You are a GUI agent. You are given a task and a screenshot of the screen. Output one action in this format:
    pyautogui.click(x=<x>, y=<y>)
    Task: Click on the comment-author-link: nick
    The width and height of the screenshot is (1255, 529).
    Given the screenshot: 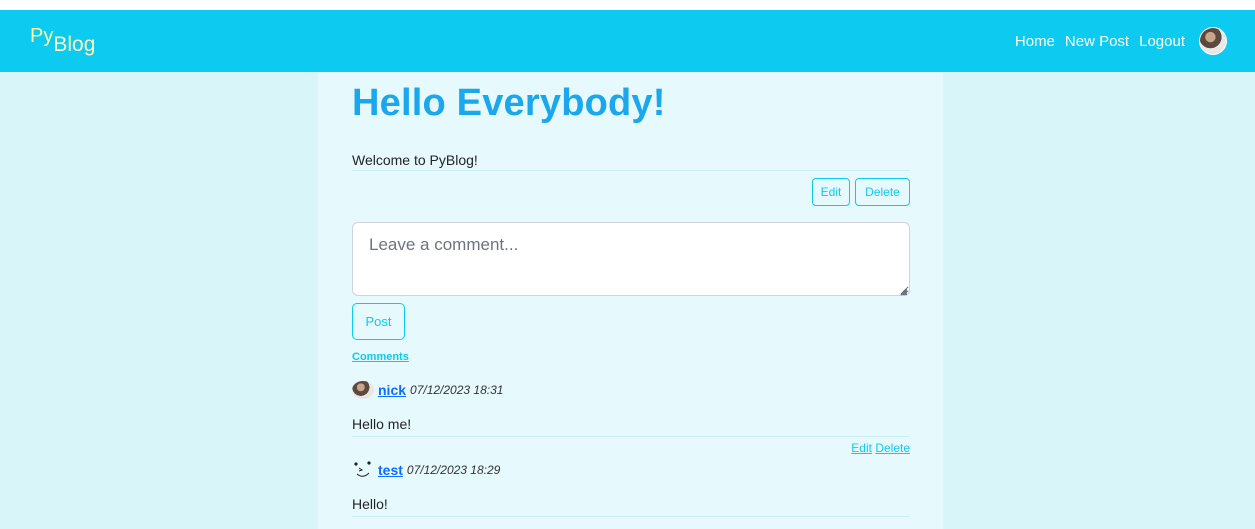 What is the action you would take?
    pyautogui.click(x=392, y=390)
    